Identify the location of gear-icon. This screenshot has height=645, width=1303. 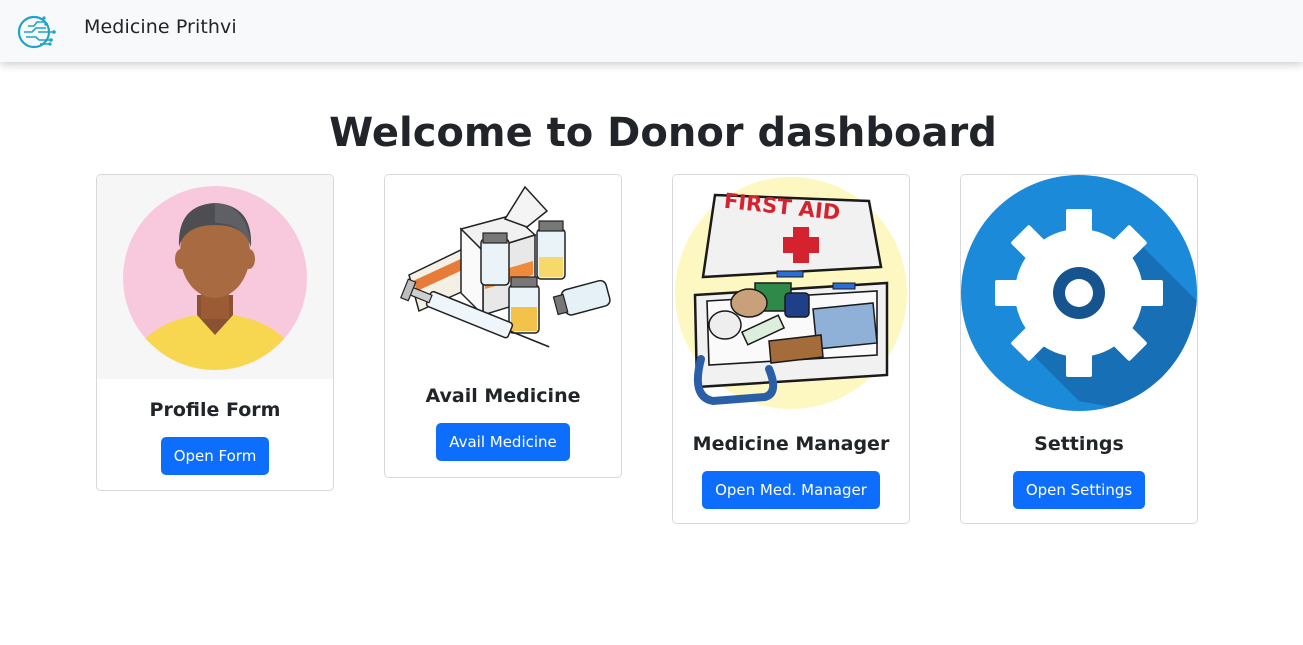
(1079, 295).